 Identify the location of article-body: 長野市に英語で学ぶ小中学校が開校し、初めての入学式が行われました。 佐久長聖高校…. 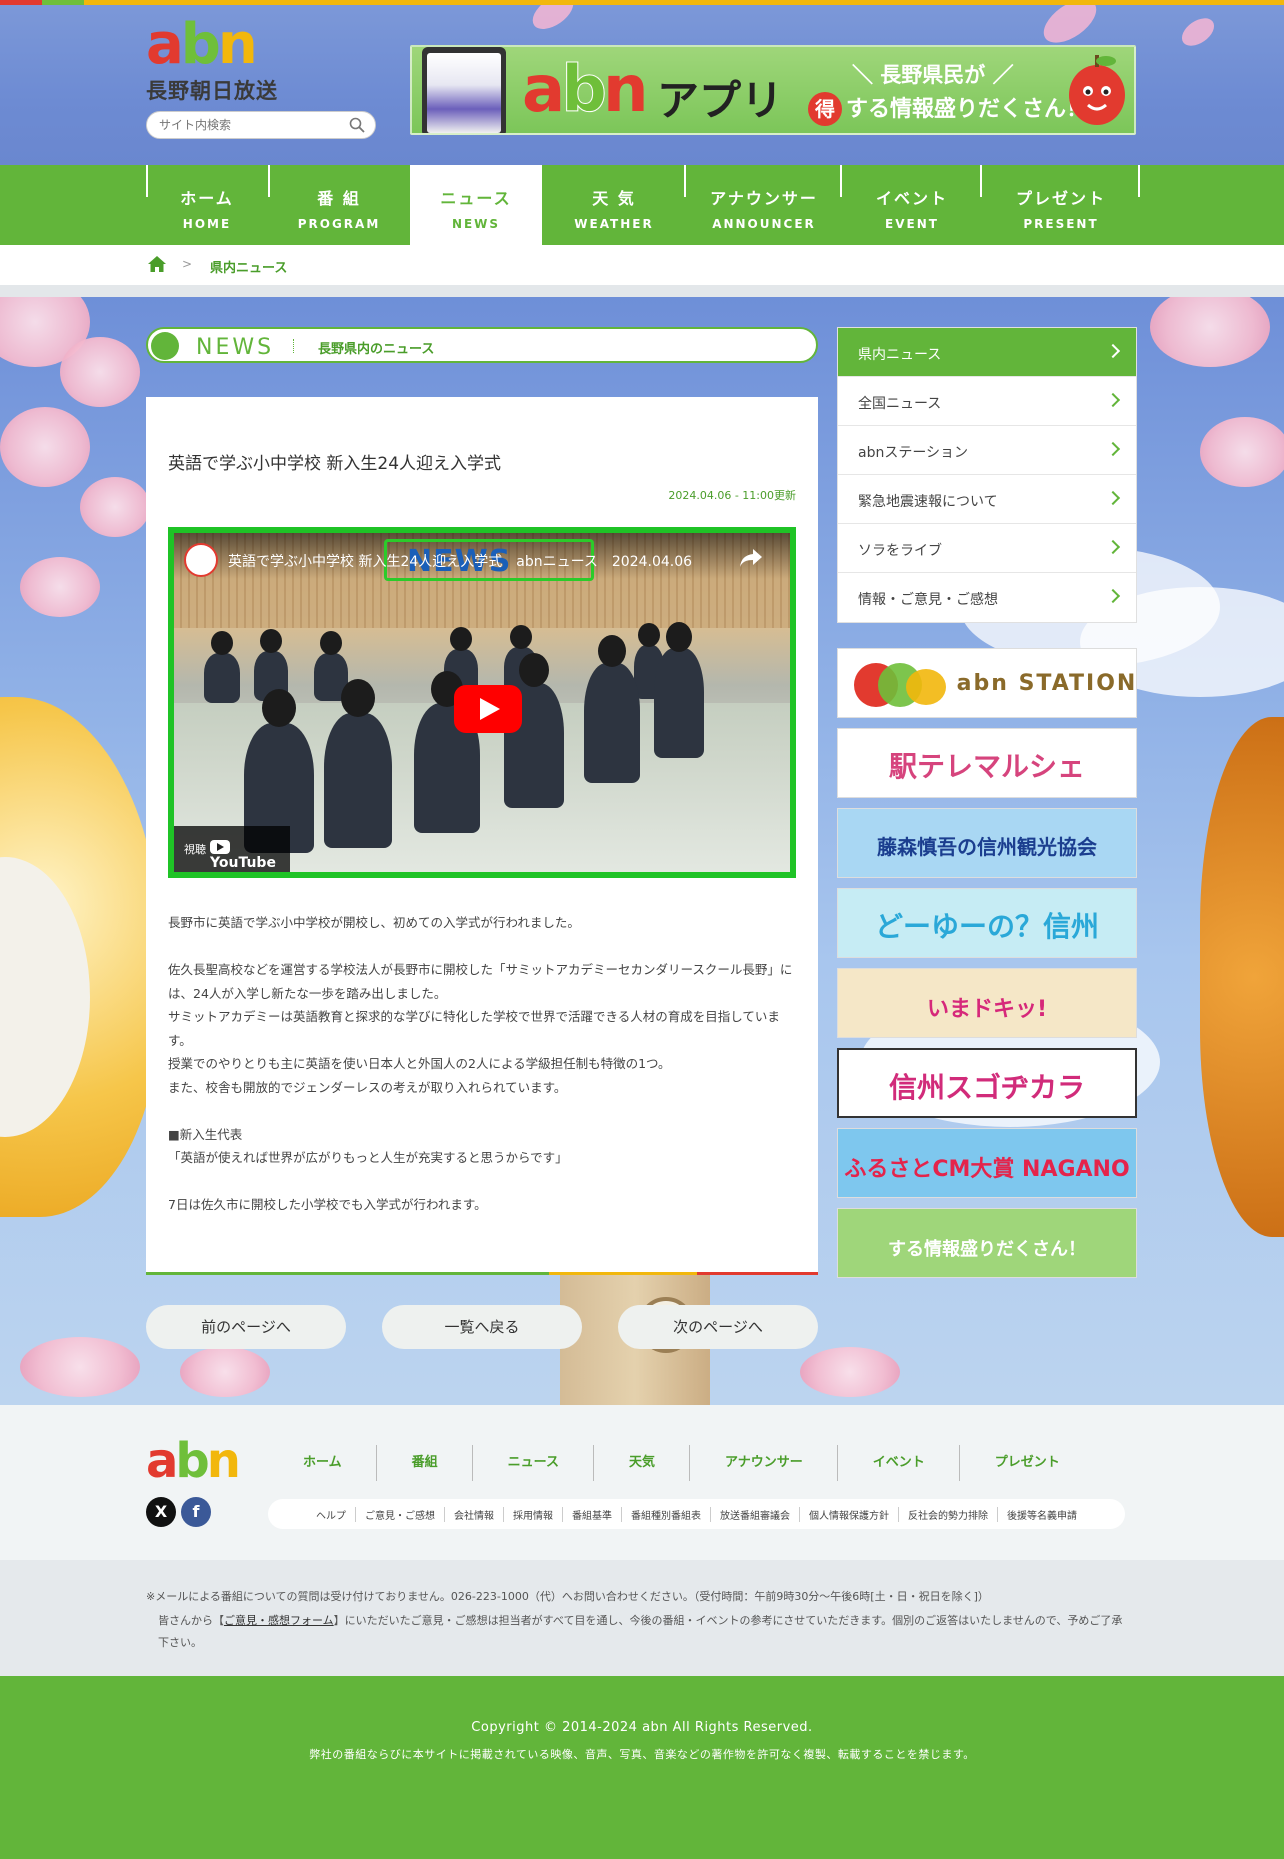
(482, 1064).